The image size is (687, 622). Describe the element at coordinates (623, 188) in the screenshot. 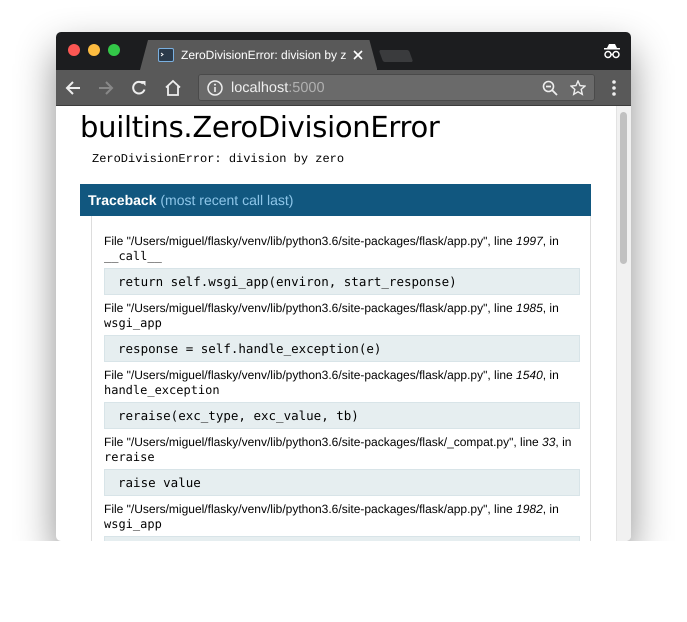

I see `scrollbar-thumb` at that location.